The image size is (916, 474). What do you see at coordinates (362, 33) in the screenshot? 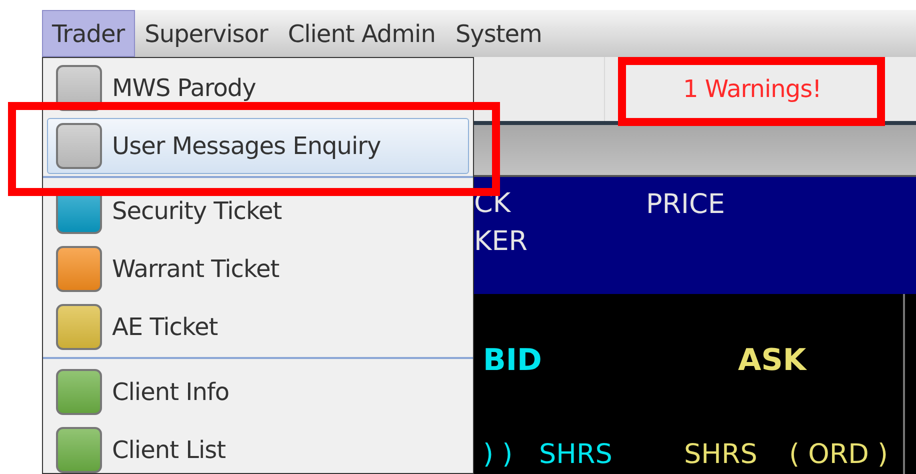
I see `menu-item: Client Admin` at bounding box center [362, 33].